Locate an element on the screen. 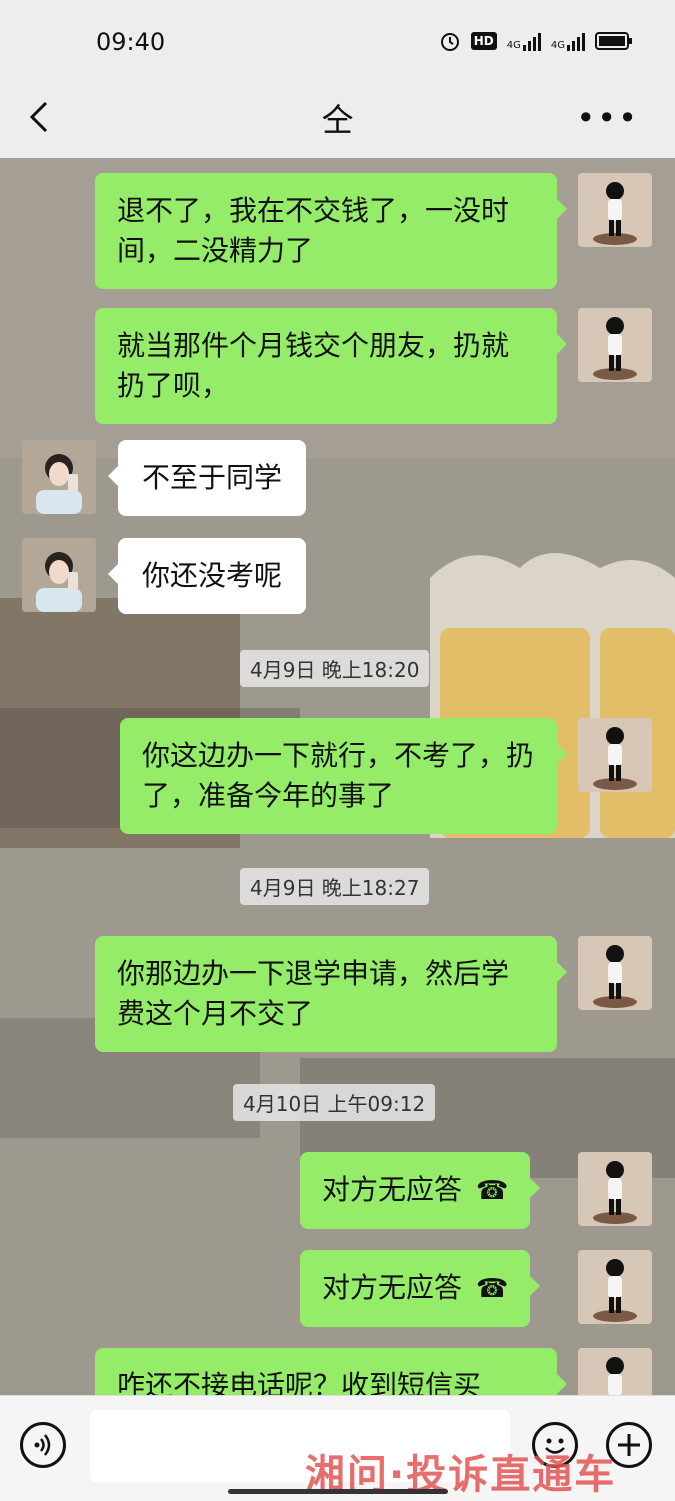  message-bubble-outgoing: 退不了，我在不交钱了，一没时间，二没精力了 is located at coordinates (331, 231).